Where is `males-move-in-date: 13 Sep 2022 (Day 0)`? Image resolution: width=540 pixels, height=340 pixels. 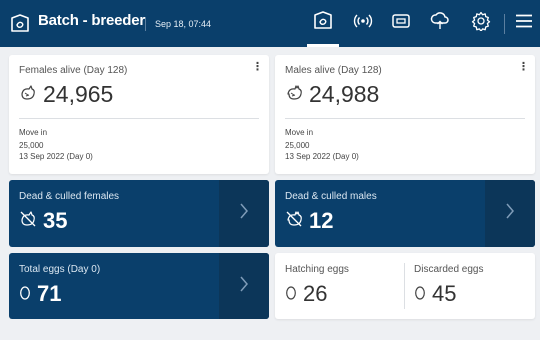
males-move-in-date: 13 Sep 2022 (Day 0) is located at coordinates (322, 156).